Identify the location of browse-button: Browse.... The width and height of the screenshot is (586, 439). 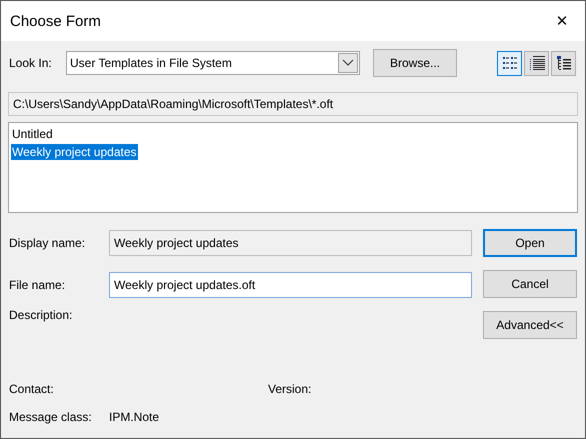
(415, 63).